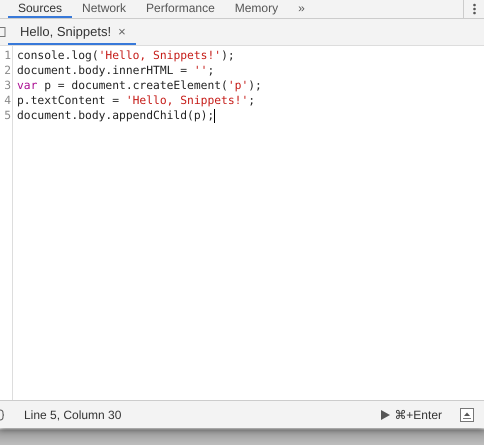  I want to click on pretty-print-icon, so click(2, 414).